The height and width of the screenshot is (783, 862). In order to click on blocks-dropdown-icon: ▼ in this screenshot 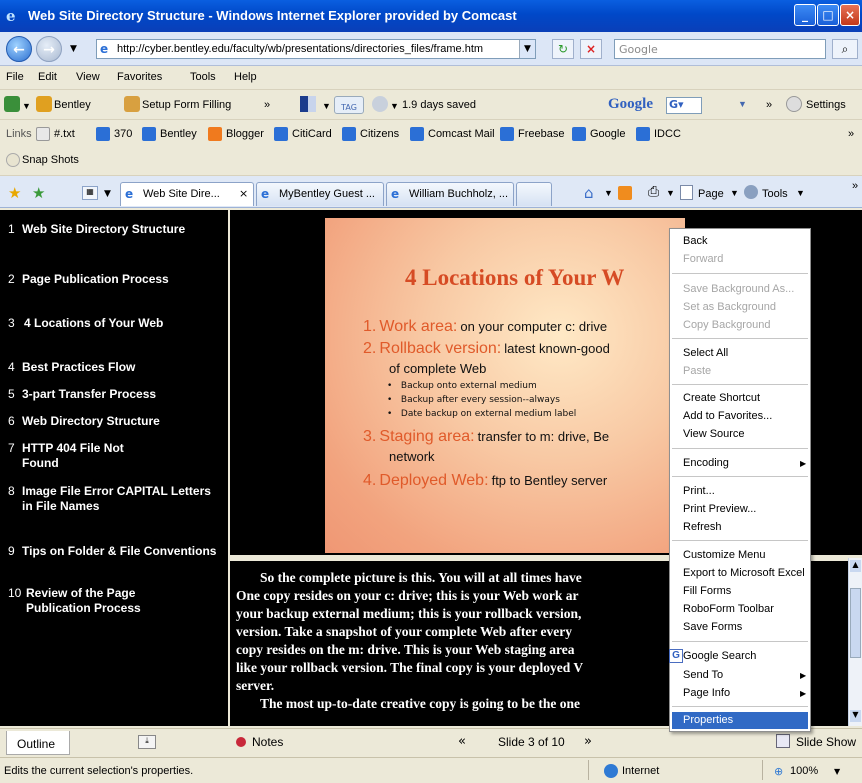, I will do `click(326, 106)`.